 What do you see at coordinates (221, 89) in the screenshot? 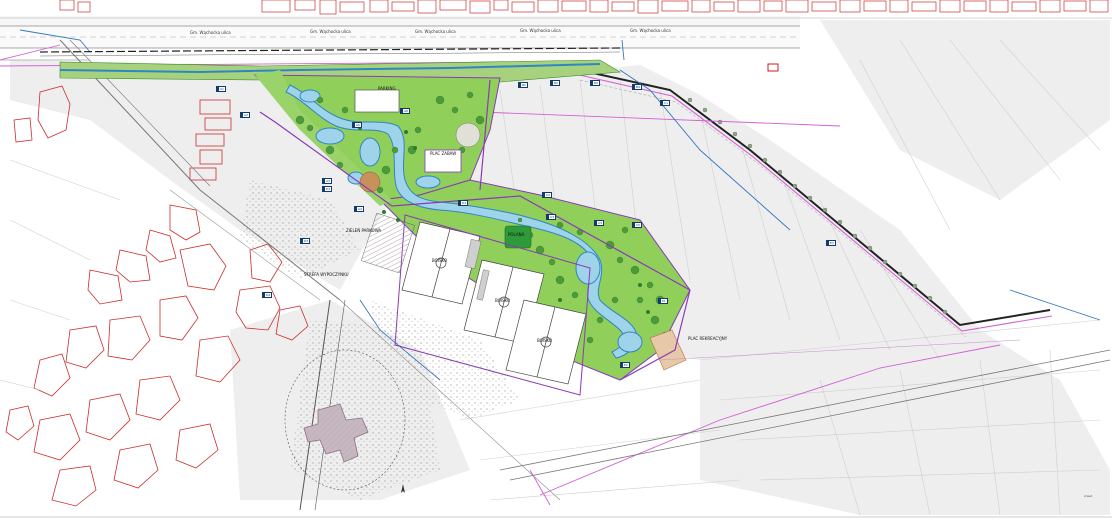
I see `sign-marker: A1` at bounding box center [221, 89].